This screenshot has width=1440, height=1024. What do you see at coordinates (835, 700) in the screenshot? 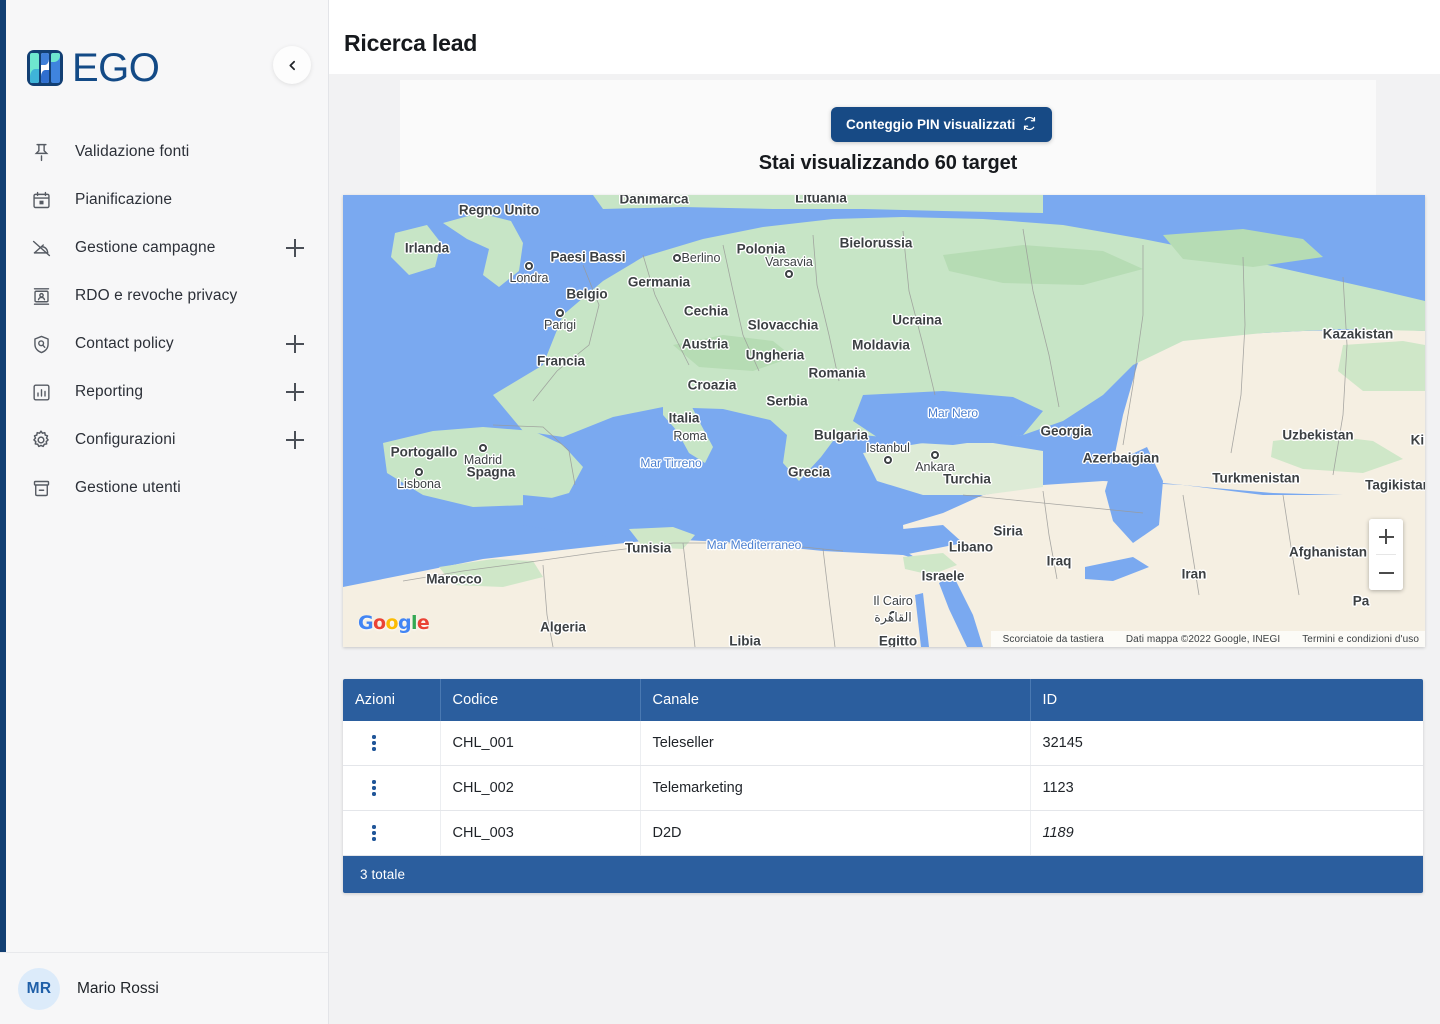
I see `column-header-canale: Canale` at bounding box center [835, 700].